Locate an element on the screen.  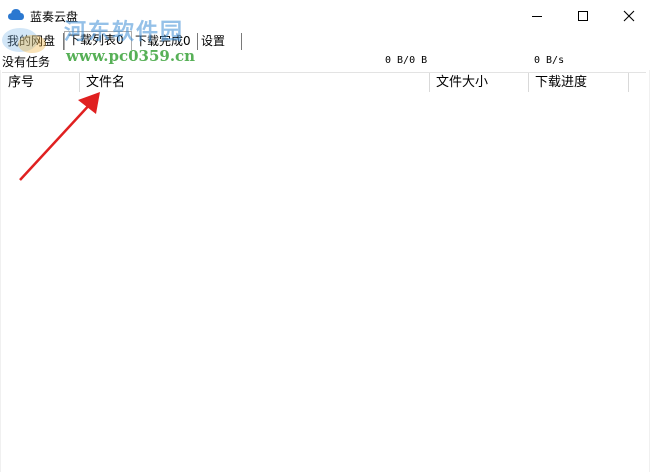
maximize-button is located at coordinates (583, 15).